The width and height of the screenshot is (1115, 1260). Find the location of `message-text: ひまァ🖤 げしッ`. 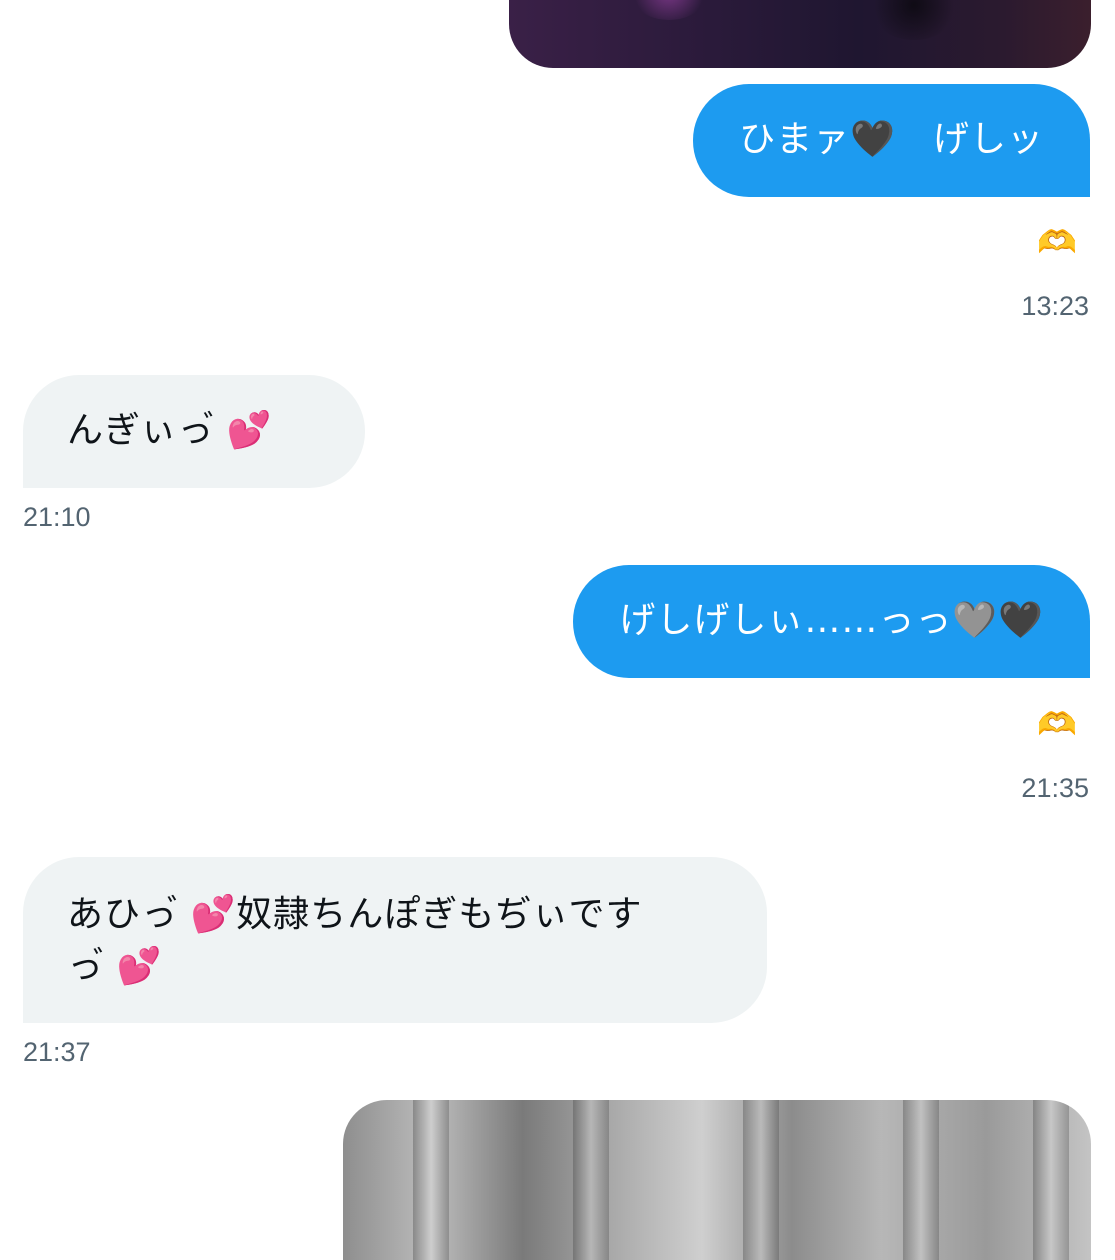

message-text: ひまァ🖤 げしッ is located at coordinates (891, 139).